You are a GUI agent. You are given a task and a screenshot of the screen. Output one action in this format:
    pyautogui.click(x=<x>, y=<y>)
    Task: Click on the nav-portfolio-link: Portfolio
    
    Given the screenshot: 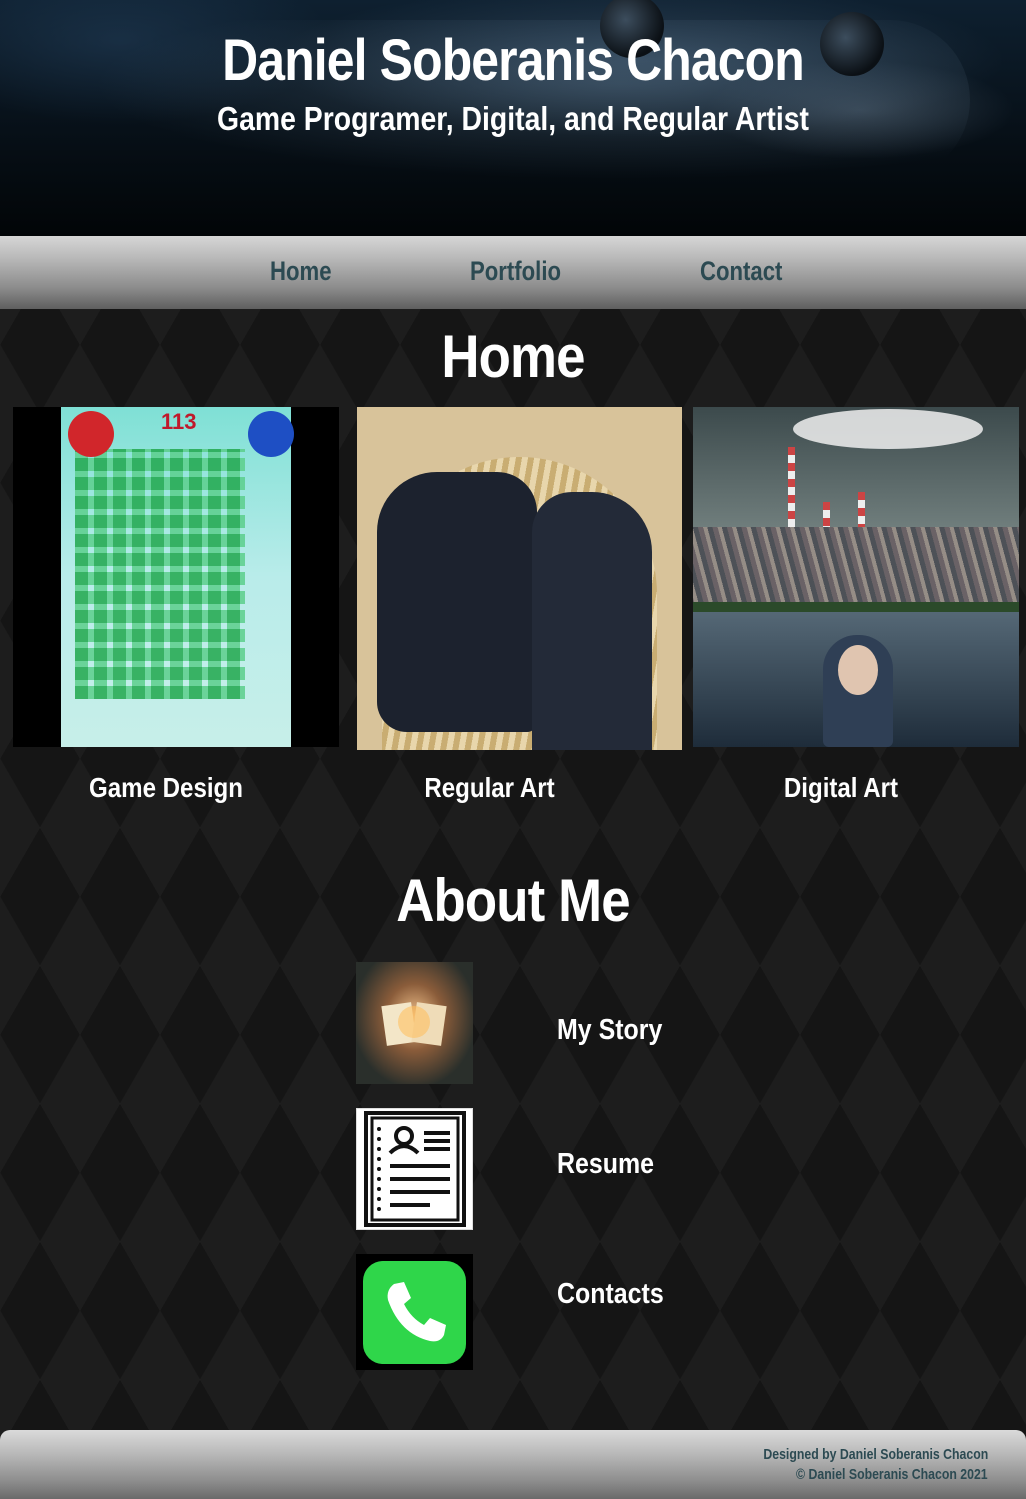 What is the action you would take?
    pyautogui.click(x=515, y=271)
    